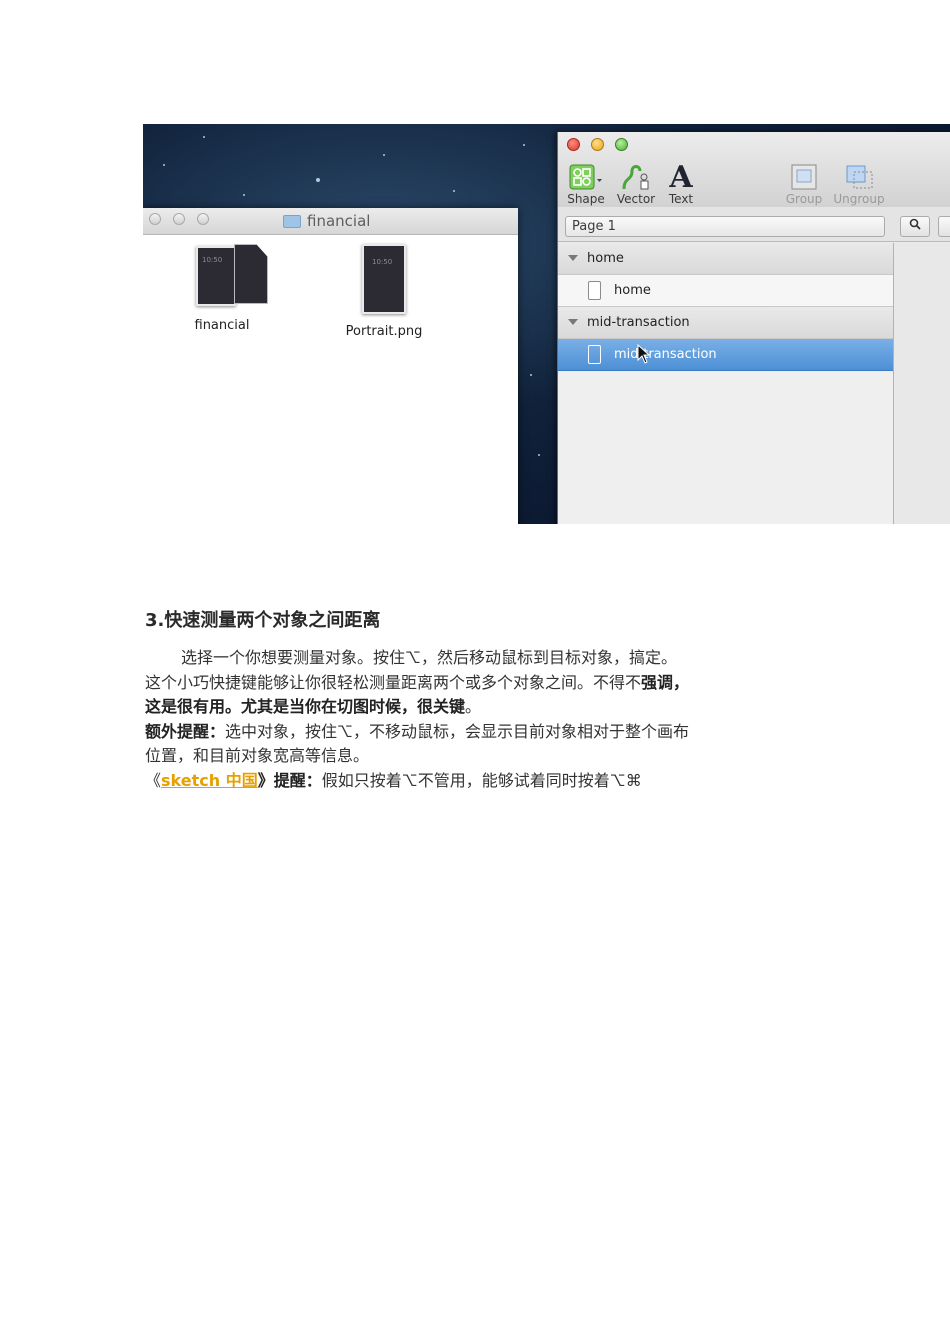 Image resolution: width=950 pixels, height=1344 pixels. What do you see at coordinates (495, 707) in the screenshot?
I see `paragraph: 这是很有用。尤其是当你在切图时候，很关键。` at bounding box center [495, 707].